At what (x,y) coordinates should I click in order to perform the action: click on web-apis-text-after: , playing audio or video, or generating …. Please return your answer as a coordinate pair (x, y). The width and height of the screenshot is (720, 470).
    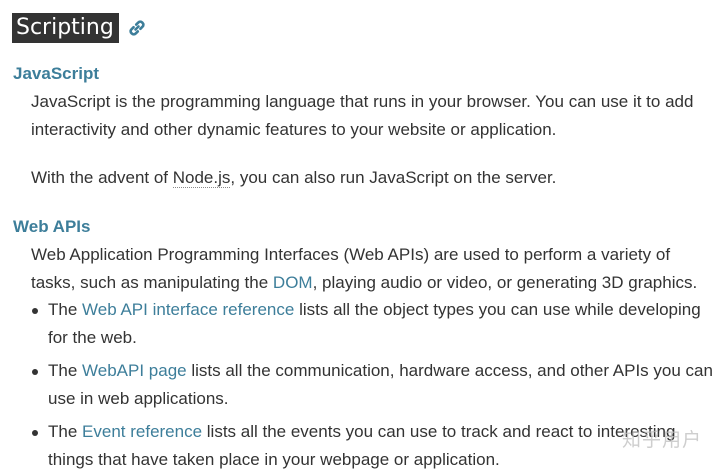
    Looking at the image, I should click on (505, 282).